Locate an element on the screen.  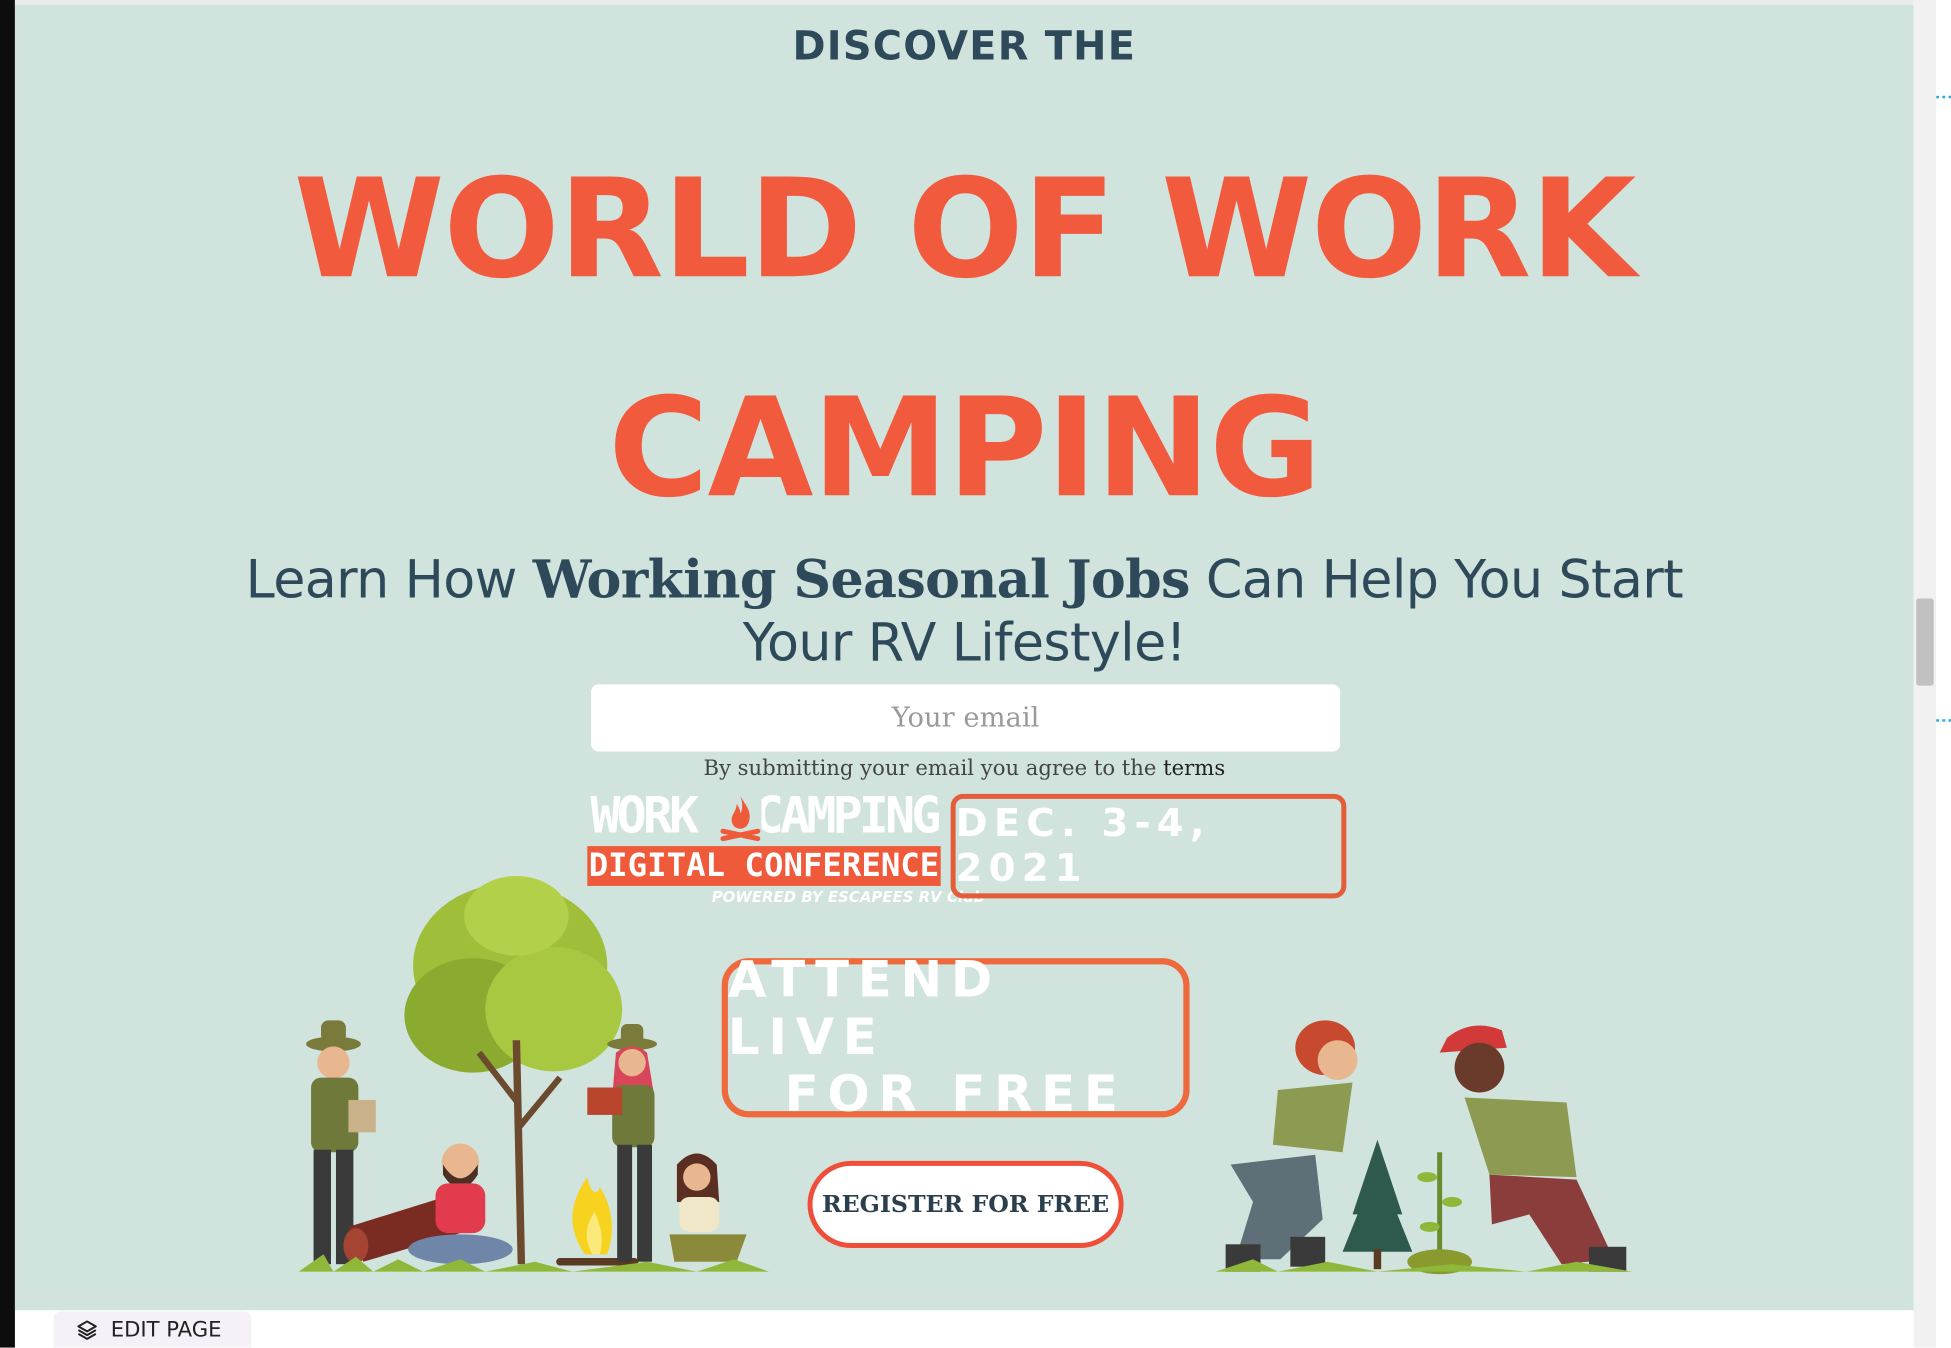
headline-line-2: CAMPING is located at coordinates (964, 448).